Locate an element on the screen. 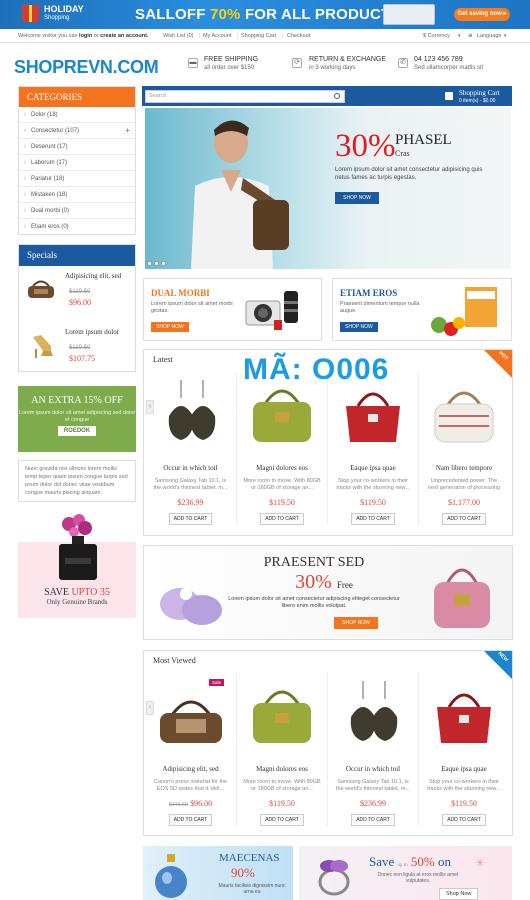  nectresse-box-image is located at coordinates (464, 311).